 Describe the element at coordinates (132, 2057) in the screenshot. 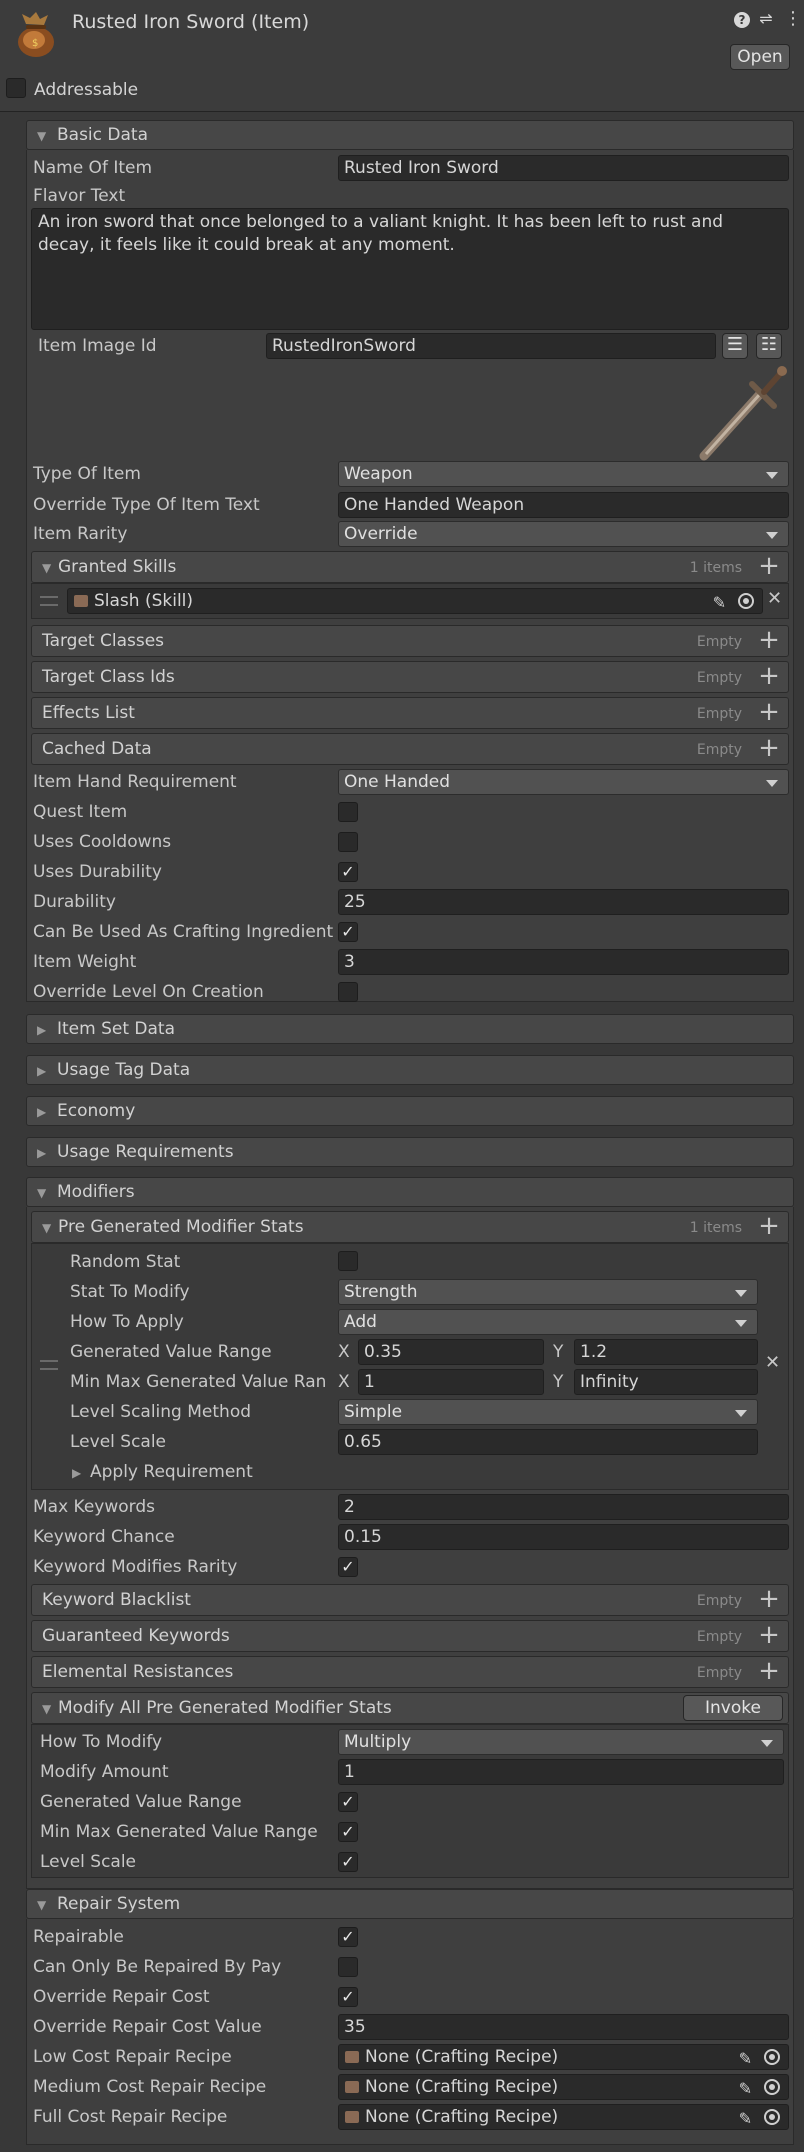

I see `low-cost-recipe-label: Low Cost Repair Recipe` at that location.